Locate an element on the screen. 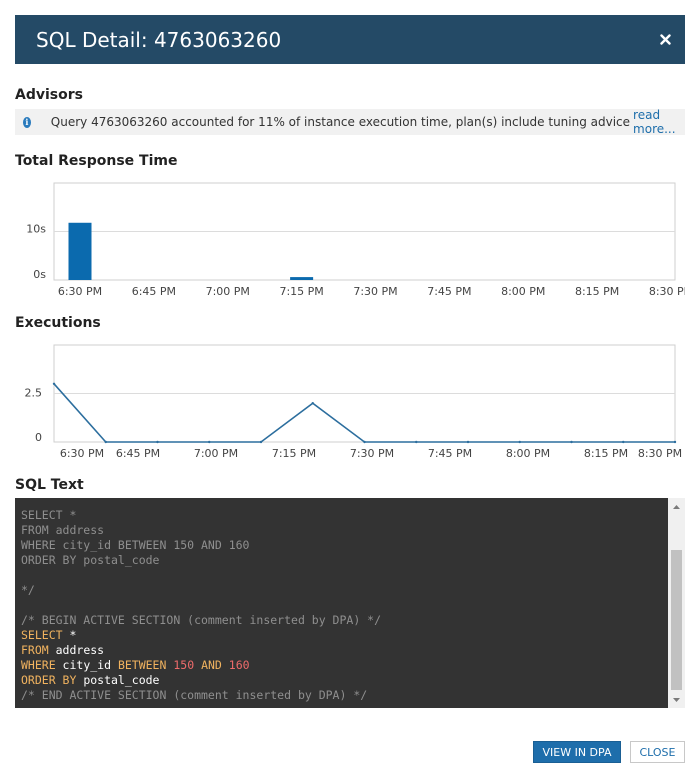 The height and width of the screenshot is (776, 700). y-tick-label: 2.5 is located at coordinates (34, 393).